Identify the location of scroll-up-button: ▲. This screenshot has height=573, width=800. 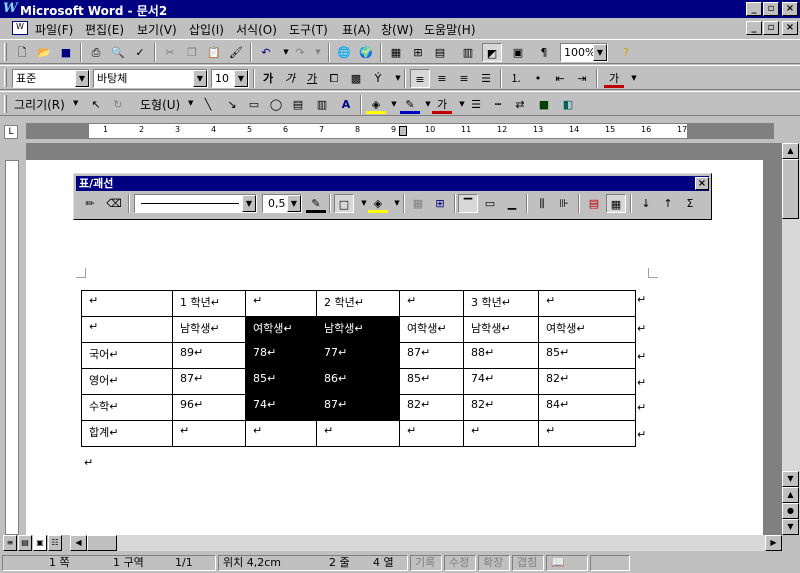
(790, 151).